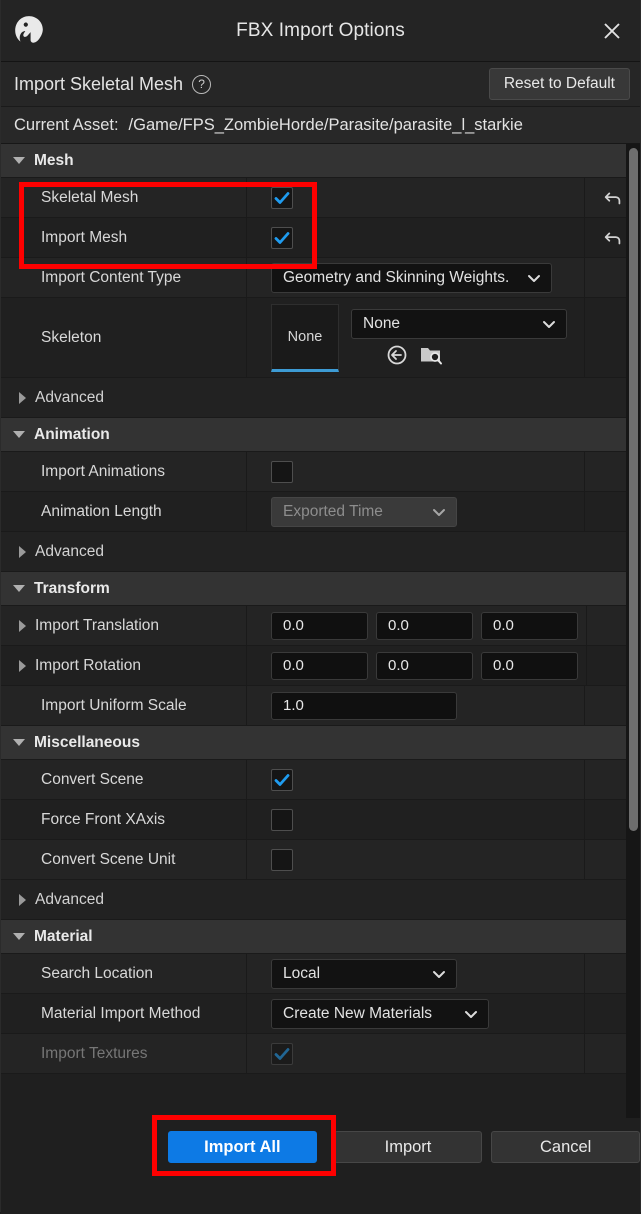 The image size is (641, 1214). What do you see at coordinates (320, 435) in the screenshot?
I see `category-animation: Animation` at bounding box center [320, 435].